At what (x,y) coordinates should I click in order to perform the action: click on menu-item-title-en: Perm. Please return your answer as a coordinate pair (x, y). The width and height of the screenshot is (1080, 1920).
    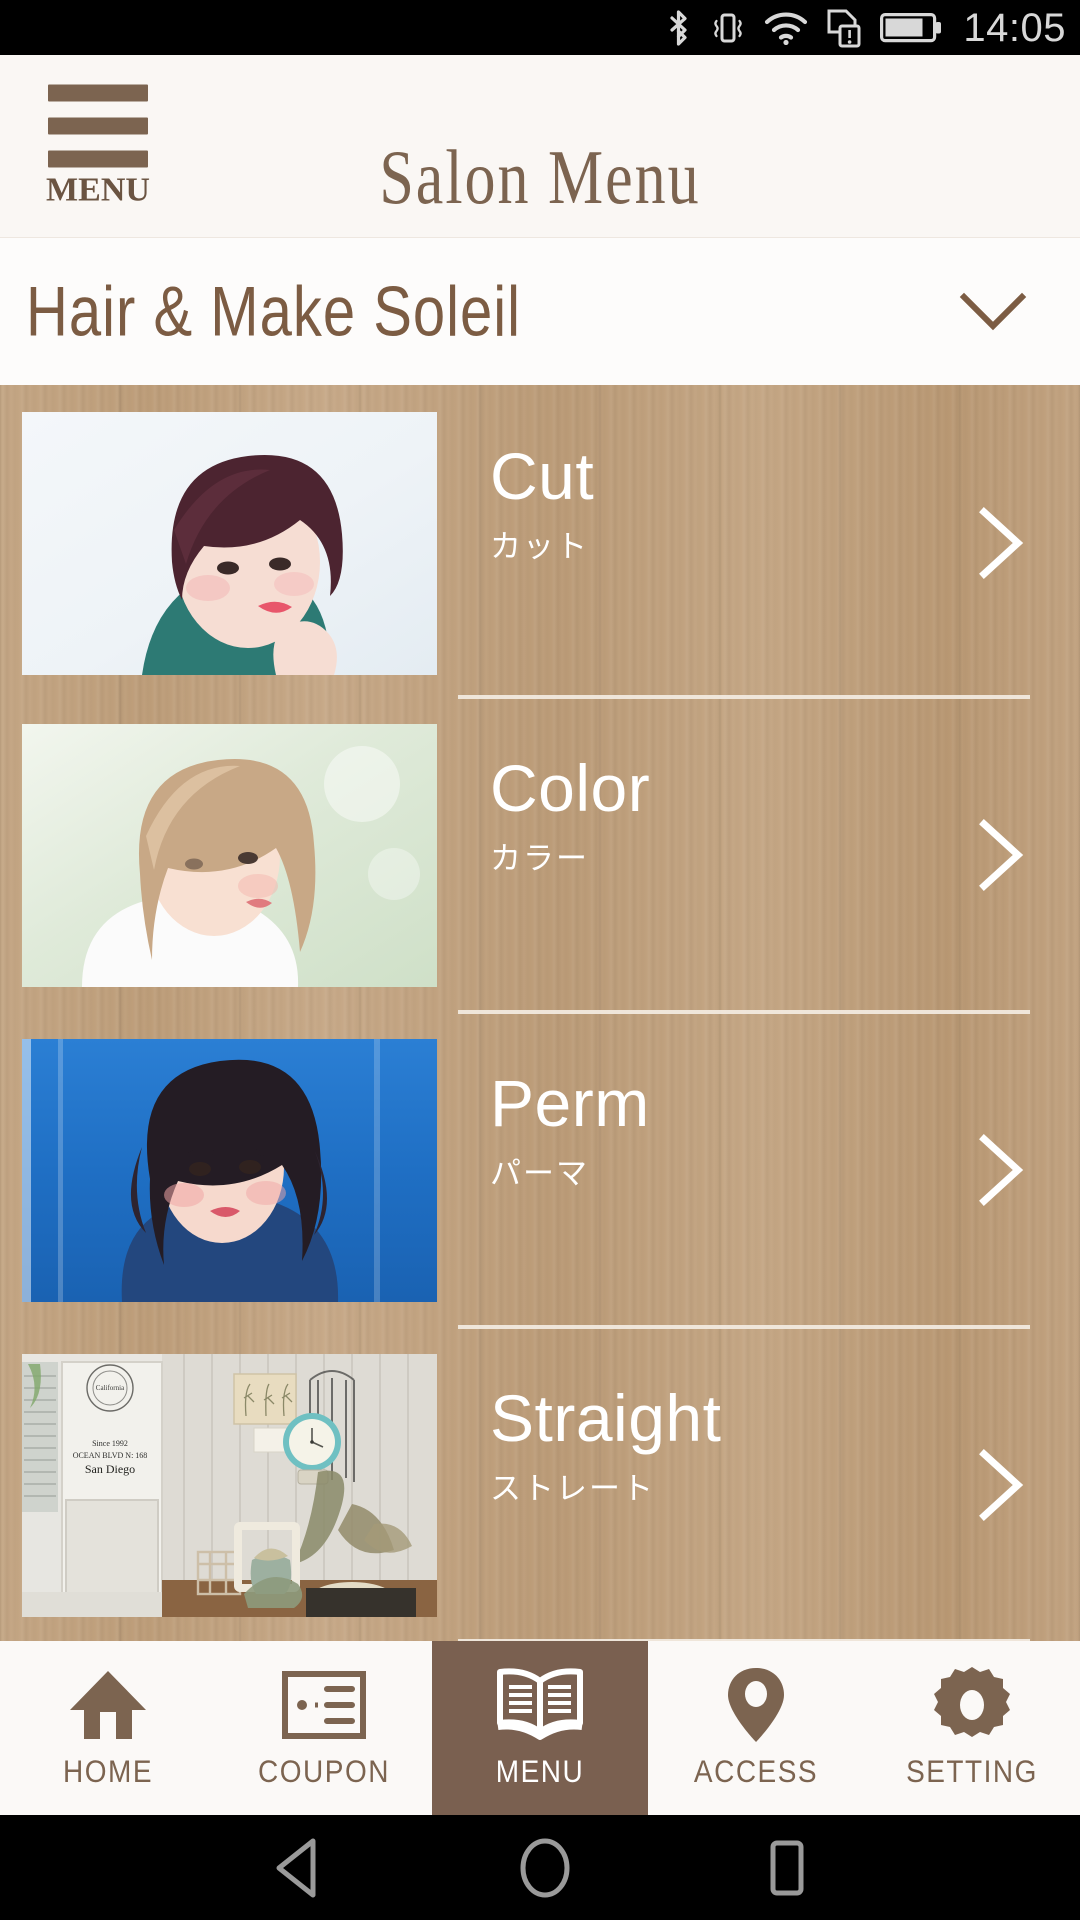
    Looking at the image, I should click on (570, 1103).